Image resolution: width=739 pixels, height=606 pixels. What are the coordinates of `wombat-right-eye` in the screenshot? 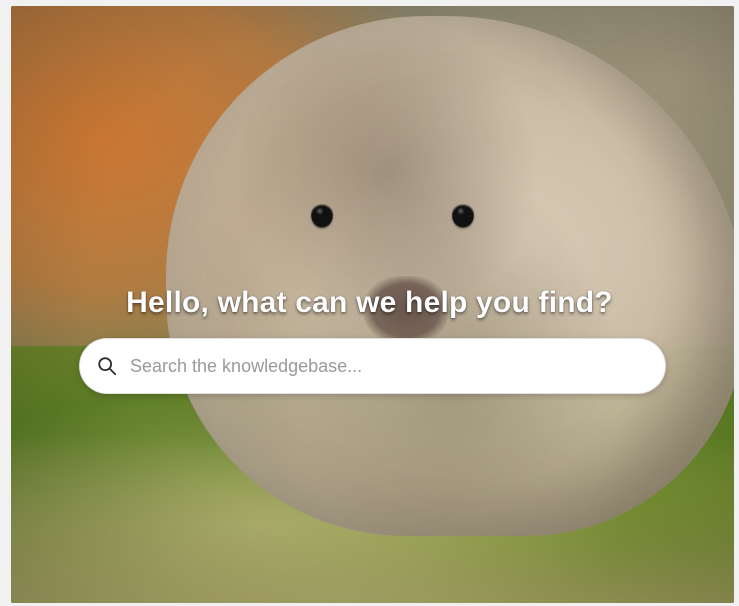 It's located at (463, 215).